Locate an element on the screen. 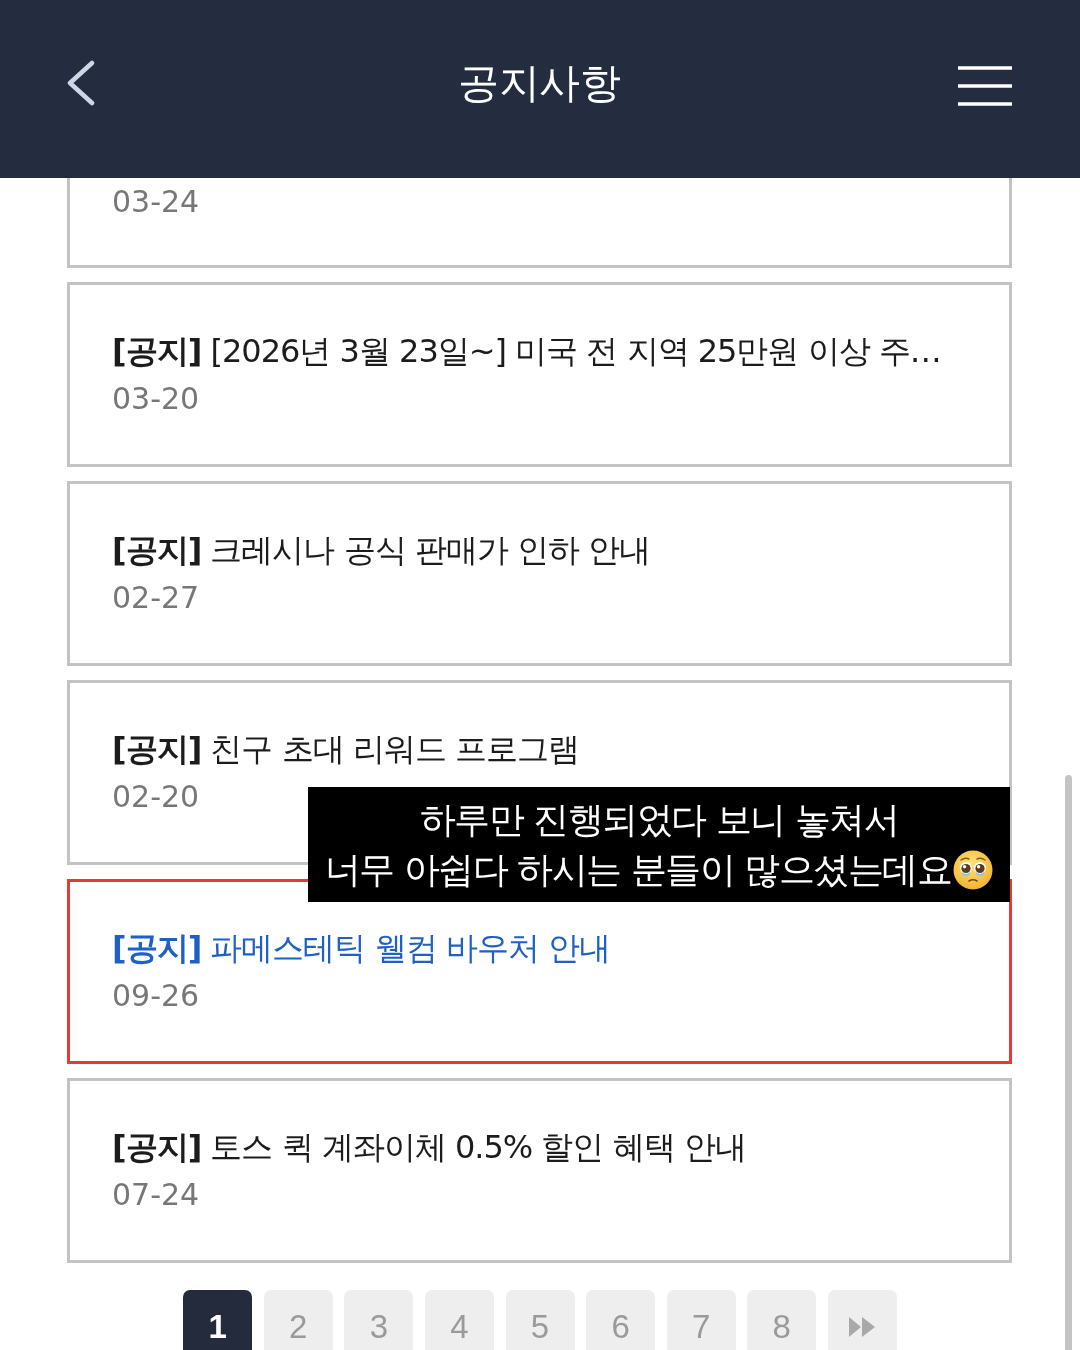  notice-date: 03-20 is located at coordinates (156, 399).